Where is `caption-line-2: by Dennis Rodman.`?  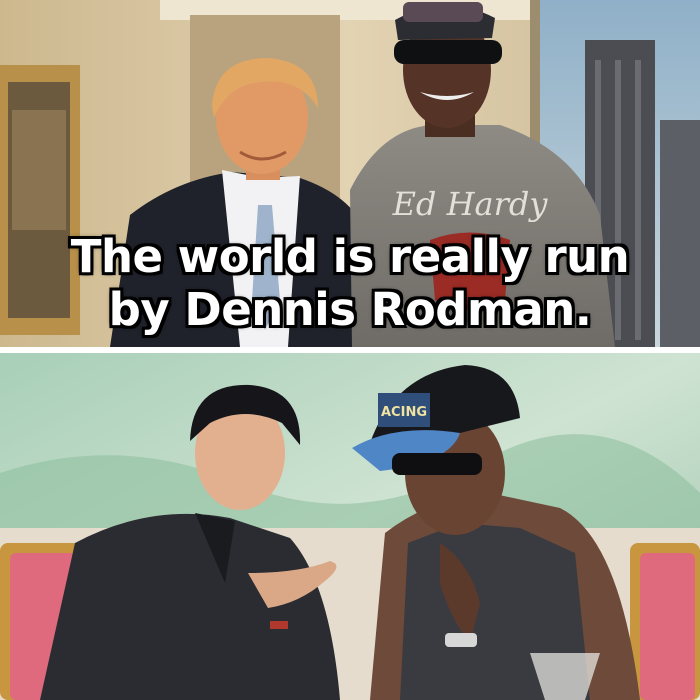
caption-line-2: by Dennis Rodman. is located at coordinates (350, 309).